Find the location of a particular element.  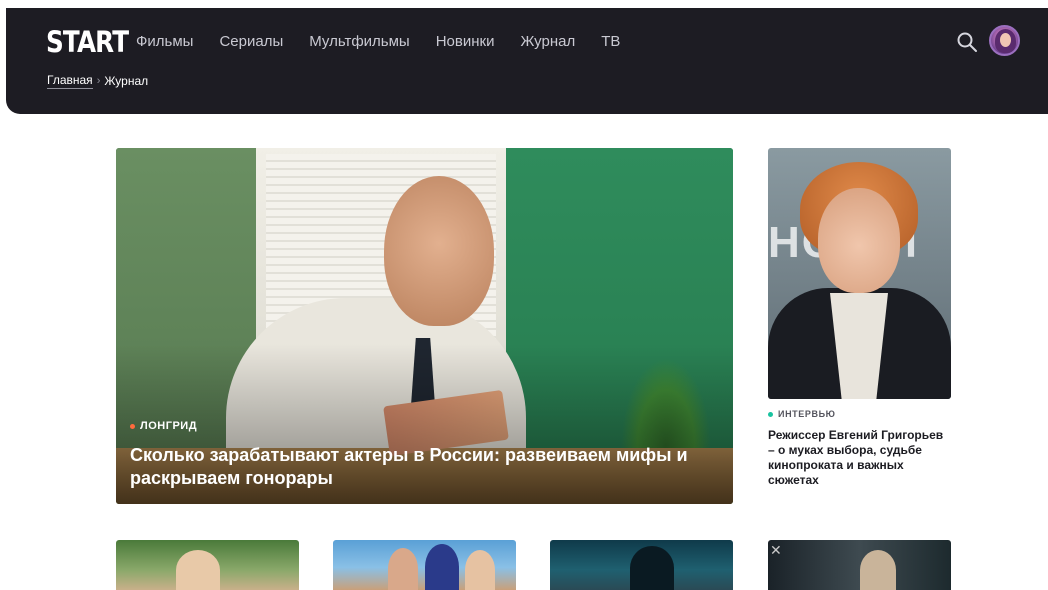

hero-tag-label: ЛОНГРИД is located at coordinates (169, 426).